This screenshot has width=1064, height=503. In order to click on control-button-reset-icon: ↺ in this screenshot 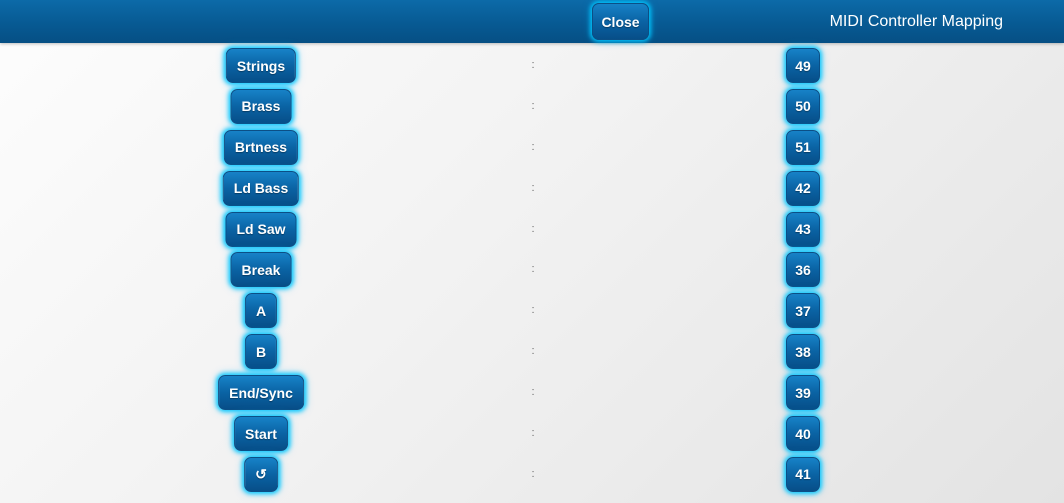, I will do `click(261, 474)`.